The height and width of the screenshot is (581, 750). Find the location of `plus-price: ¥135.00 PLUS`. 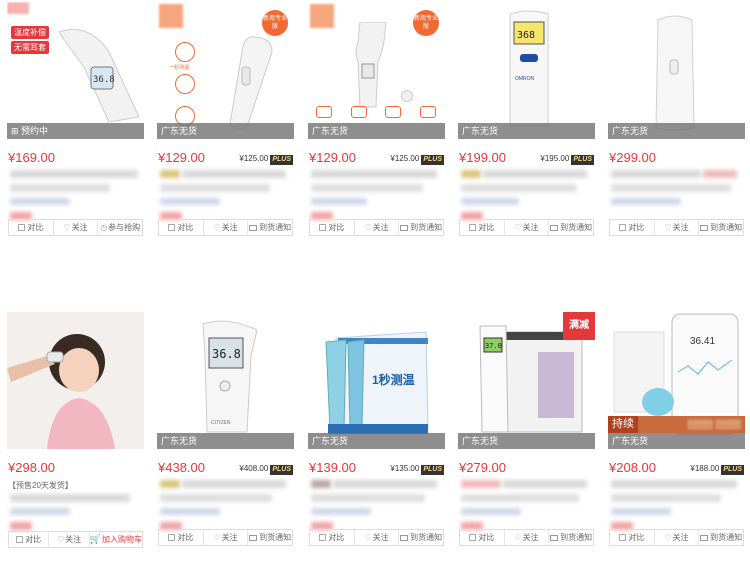

plus-price: ¥135.00 PLUS is located at coordinates (417, 469).